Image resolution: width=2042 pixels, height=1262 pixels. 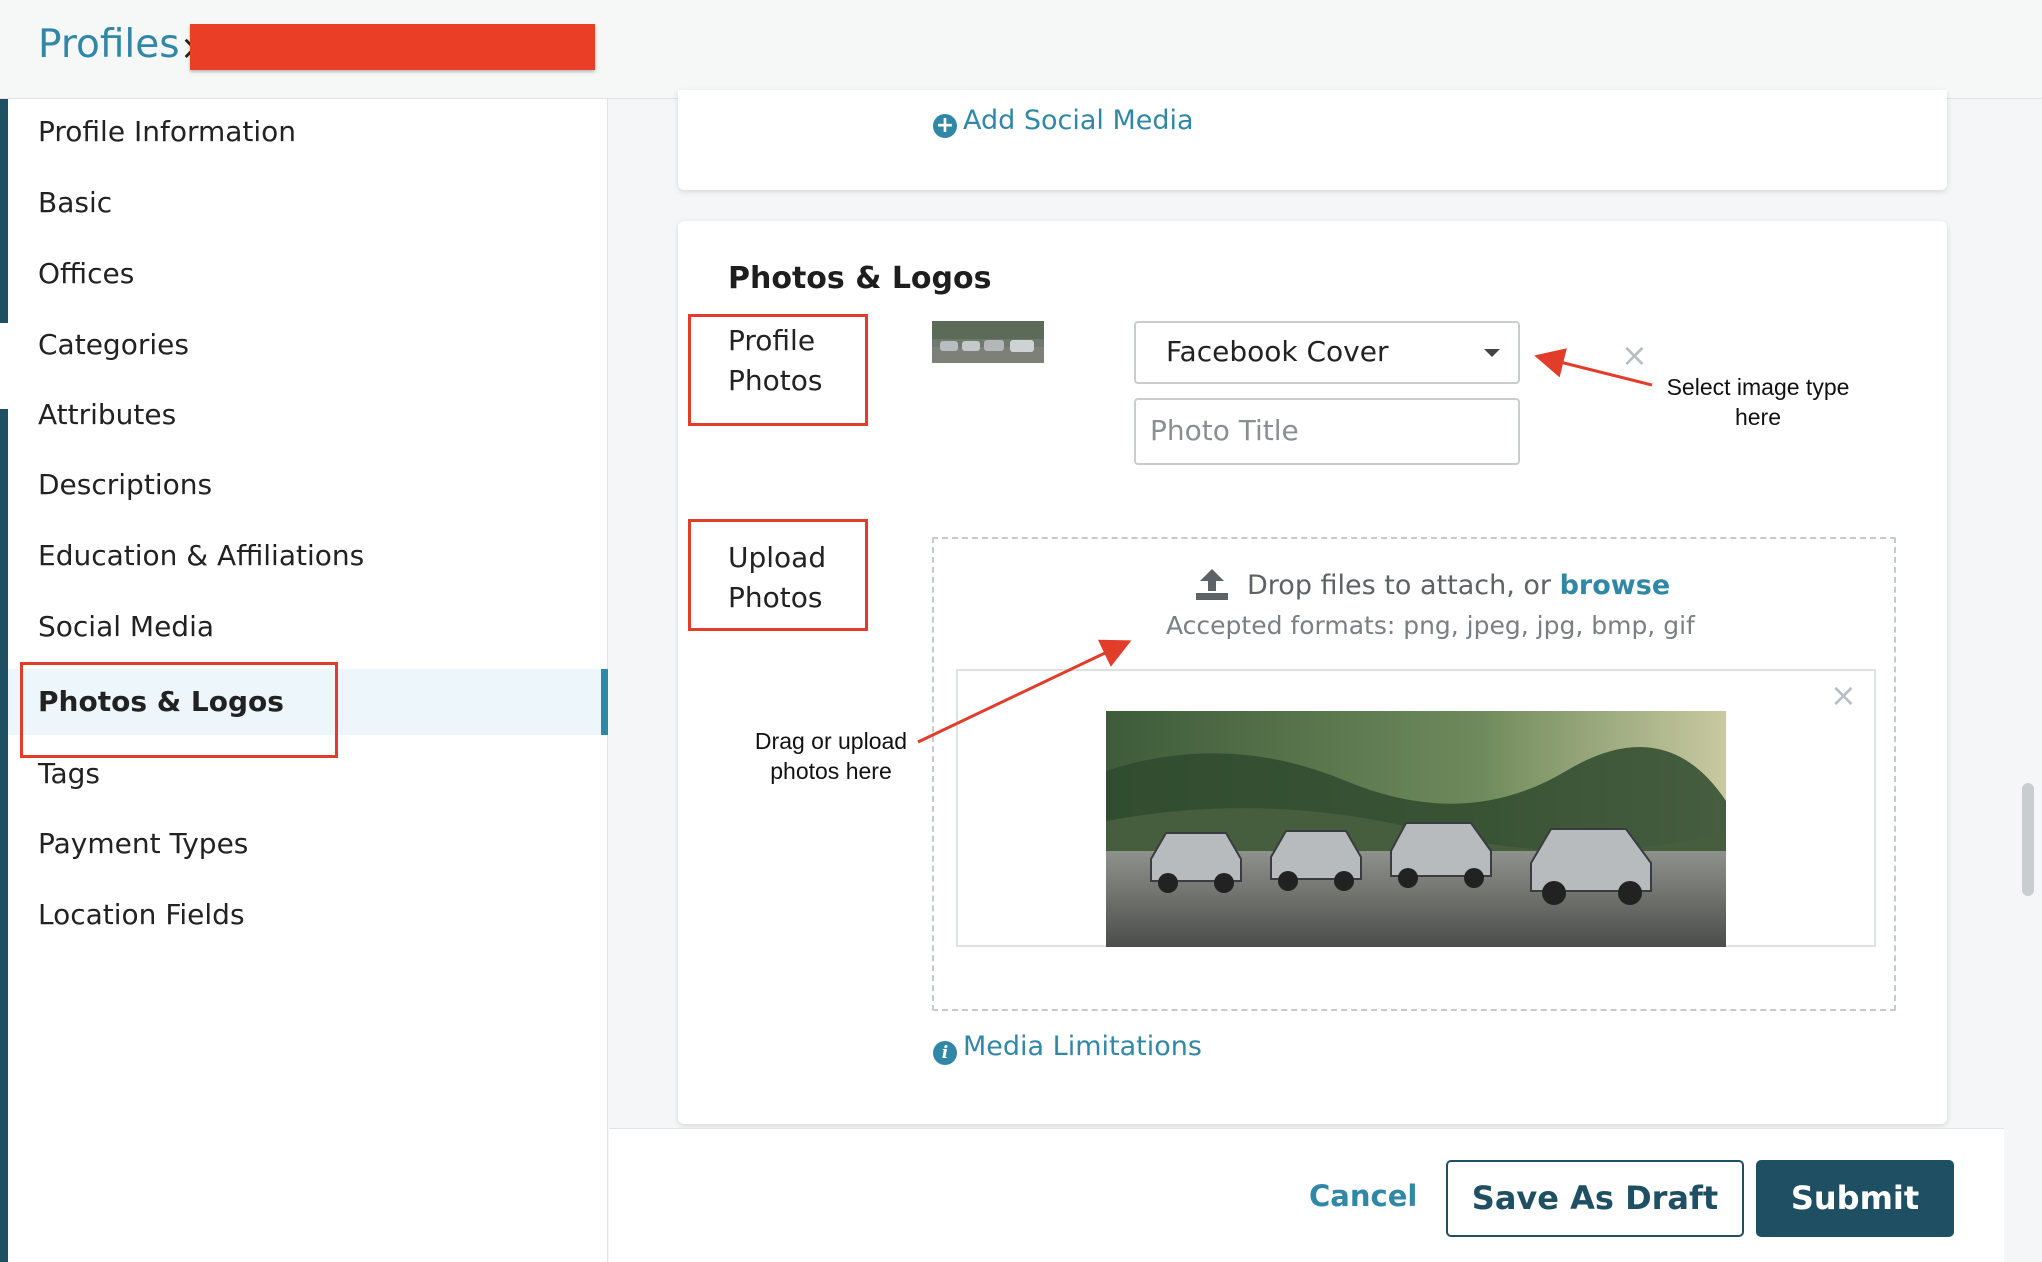 What do you see at coordinates (860, 278) in the screenshot?
I see `section-title: Photos & Logos` at bounding box center [860, 278].